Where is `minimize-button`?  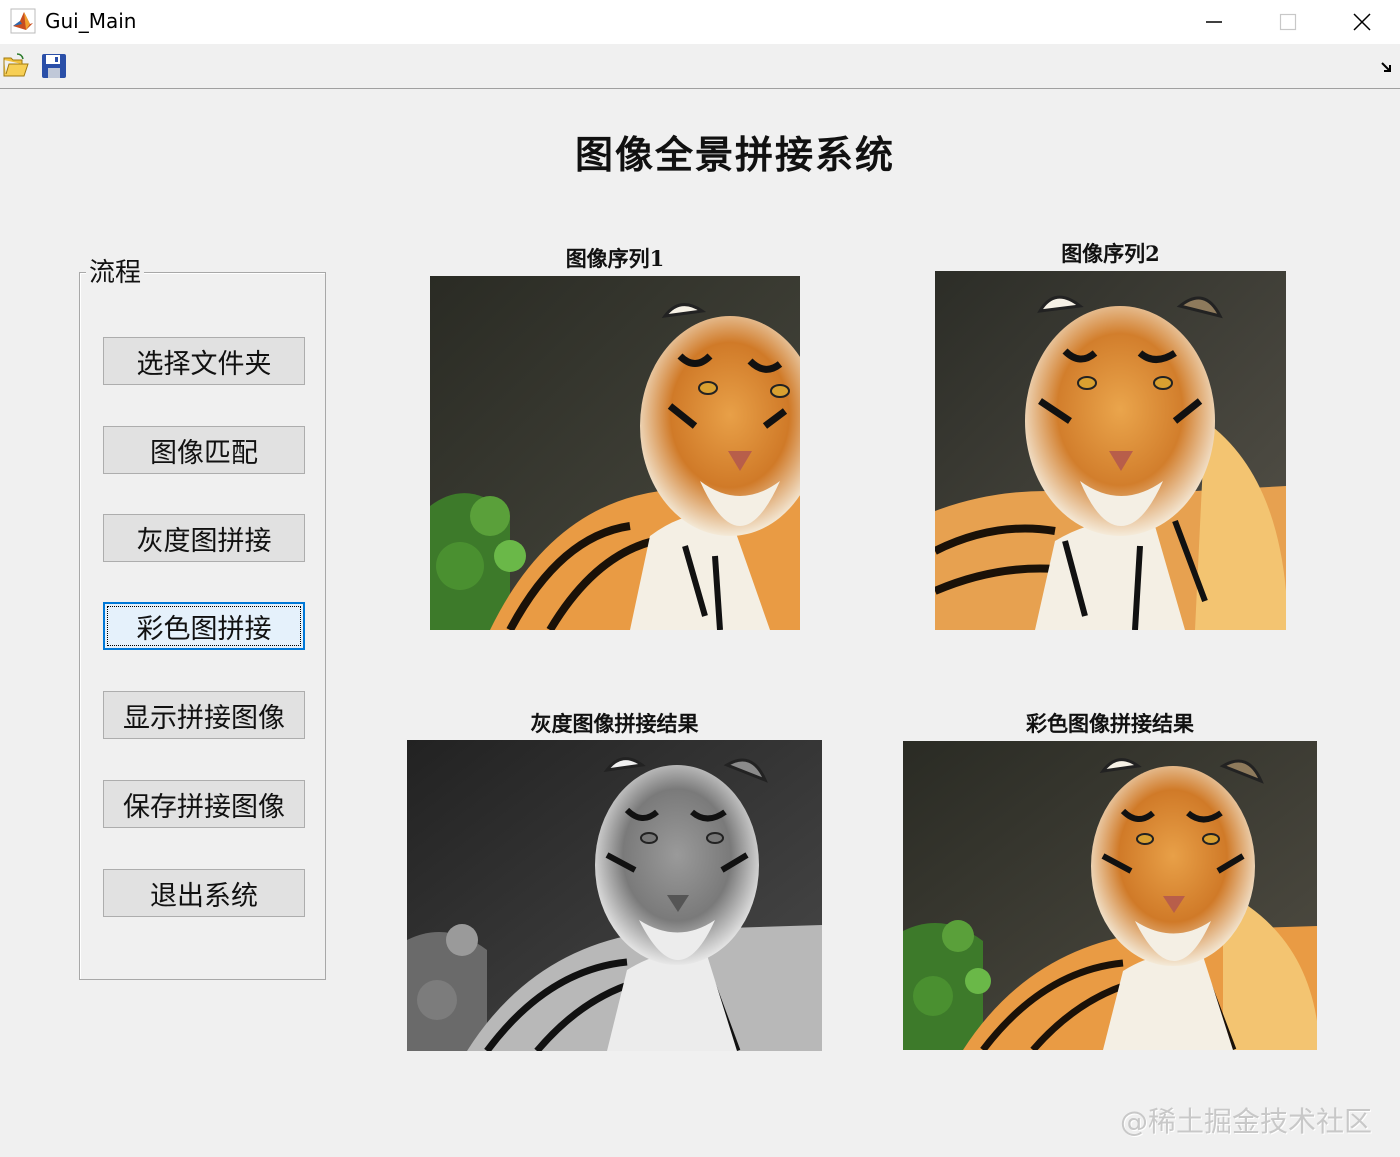
minimize-button is located at coordinates (1214, 22).